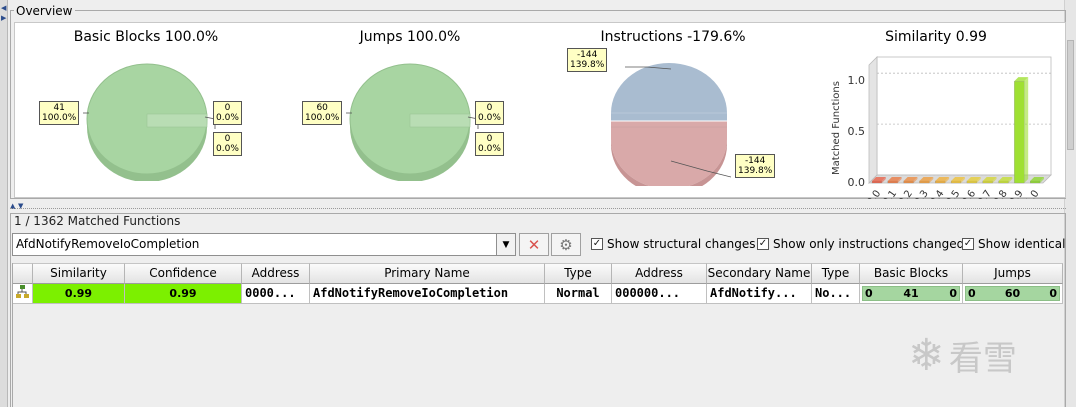  Describe the element at coordinates (759, 273) in the screenshot. I see `column-header-secondary-name: Secondary Name` at that location.